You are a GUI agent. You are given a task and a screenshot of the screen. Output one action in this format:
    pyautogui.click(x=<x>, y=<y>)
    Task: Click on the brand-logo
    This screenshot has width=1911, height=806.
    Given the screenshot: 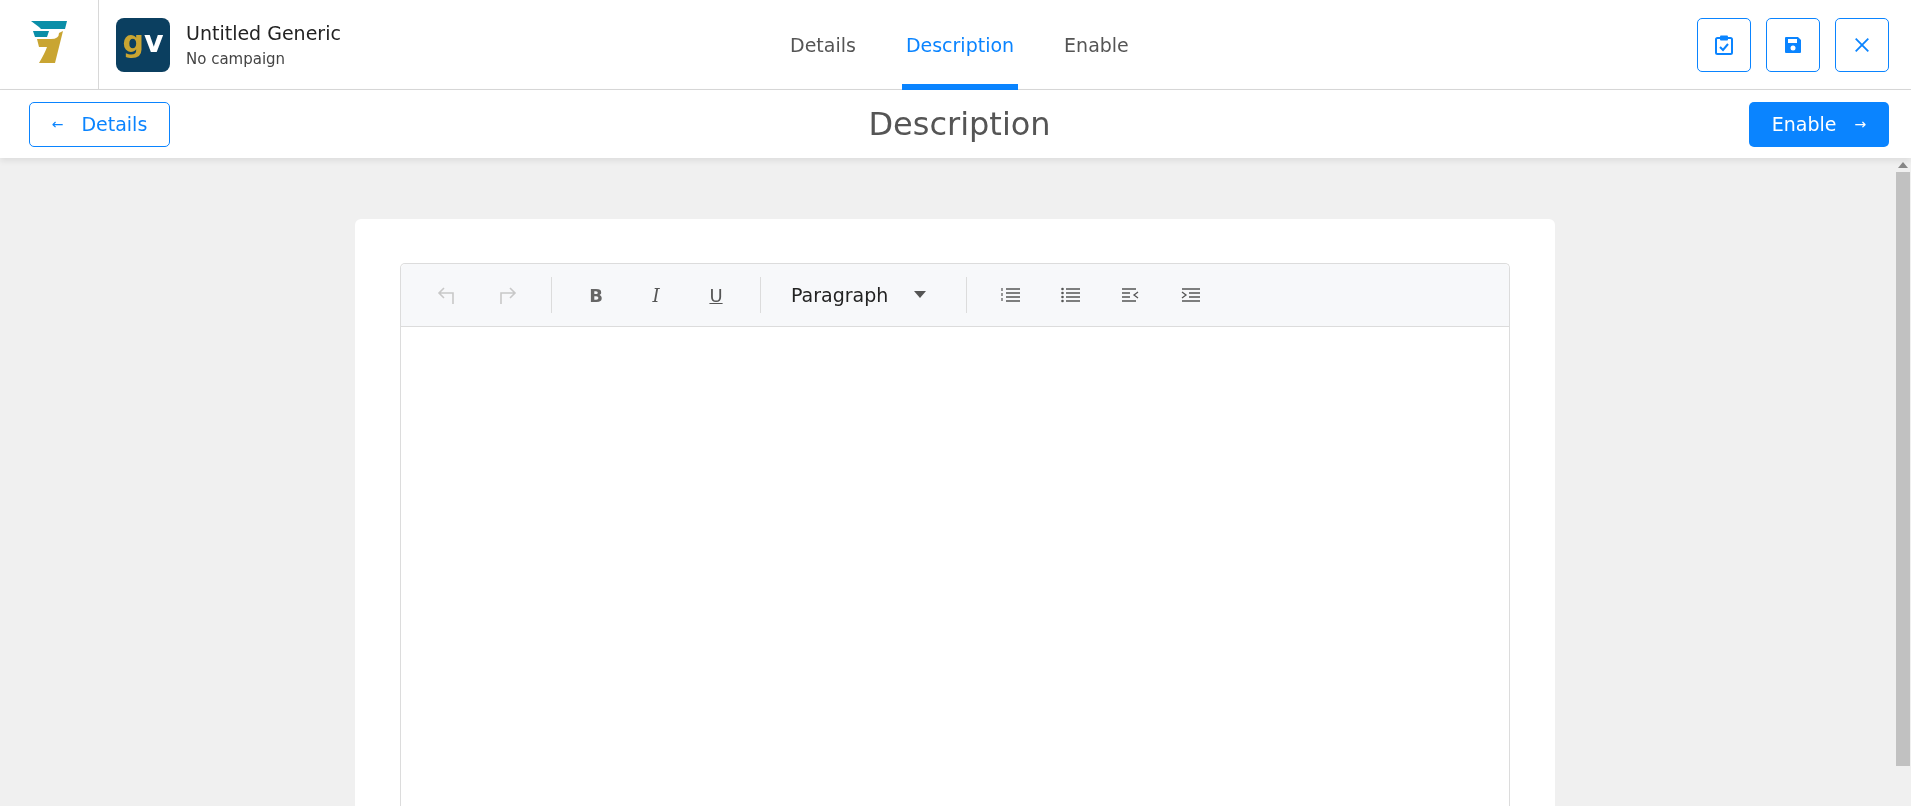 What is the action you would take?
    pyautogui.click(x=49, y=41)
    